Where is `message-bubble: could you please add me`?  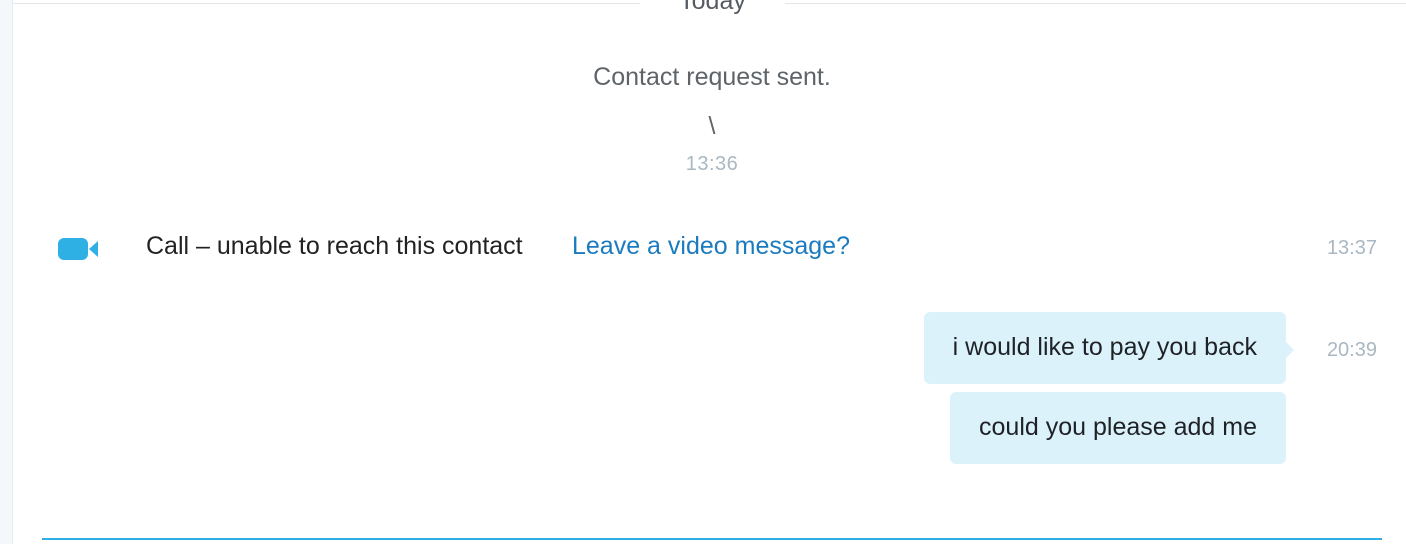
message-bubble: could you please add me is located at coordinates (1118, 428).